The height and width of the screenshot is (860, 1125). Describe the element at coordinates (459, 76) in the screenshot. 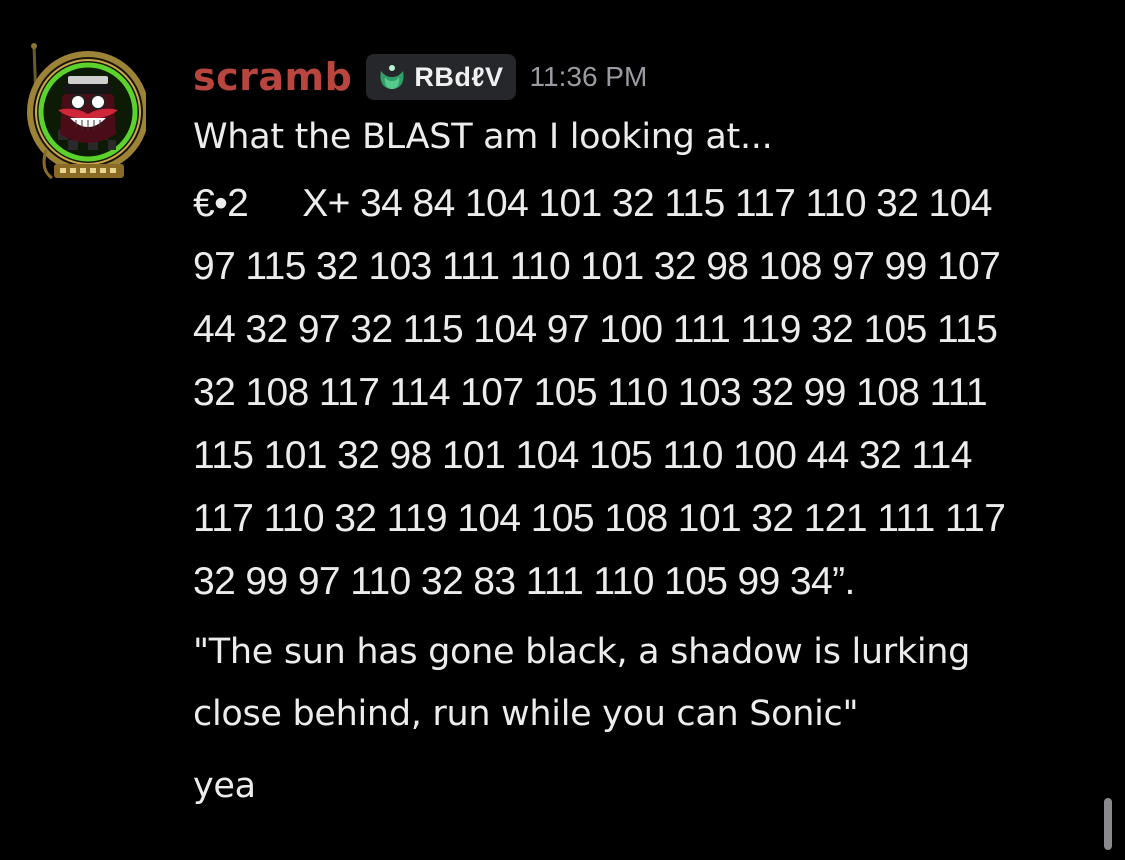

I see `server-tag-label: RBdℓV` at that location.